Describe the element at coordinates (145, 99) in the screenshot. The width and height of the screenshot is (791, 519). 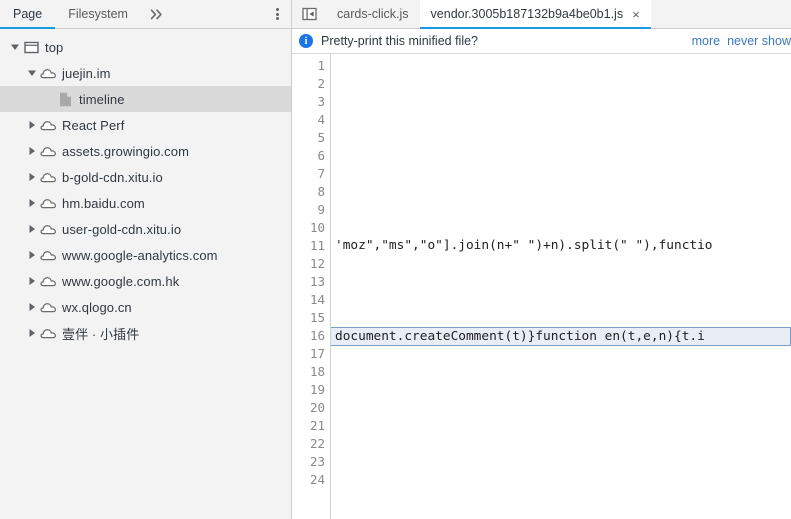
I see `tree-item: timeline` at that location.